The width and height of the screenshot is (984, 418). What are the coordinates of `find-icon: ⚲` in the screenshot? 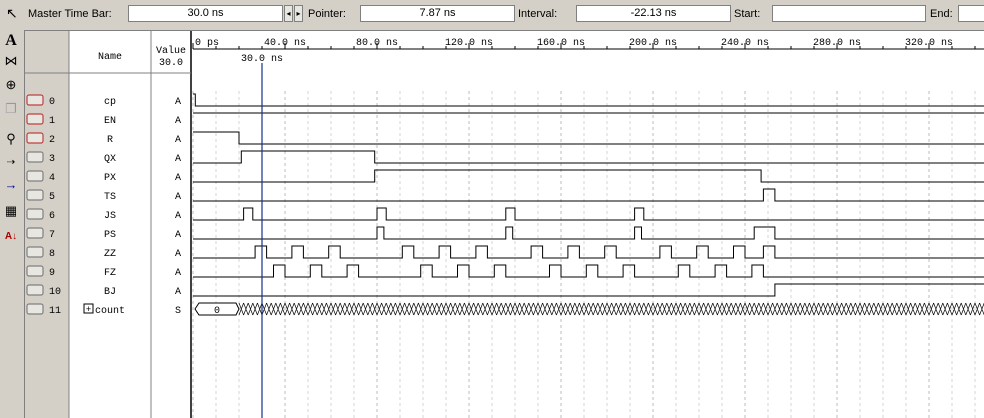 It's located at (11, 139).